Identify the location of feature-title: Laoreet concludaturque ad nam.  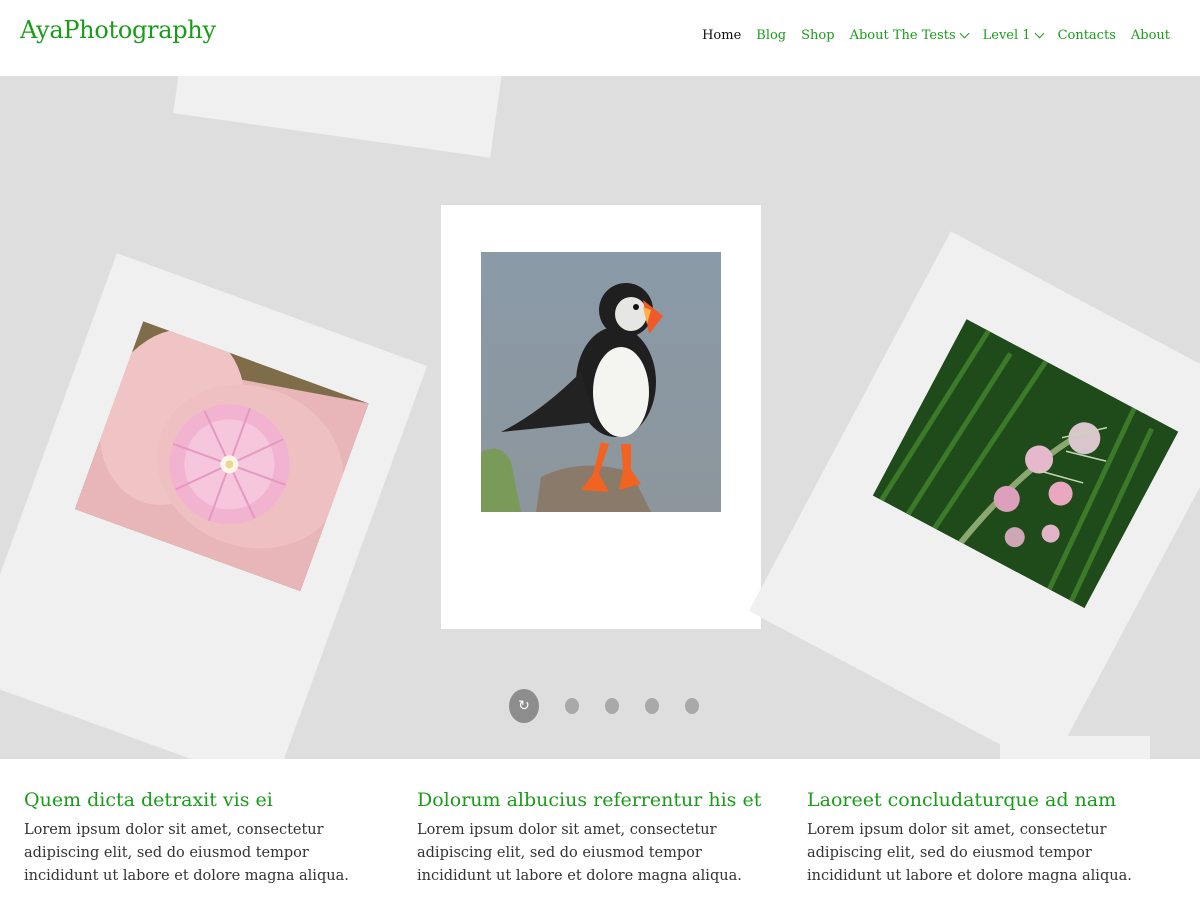
(987, 800).